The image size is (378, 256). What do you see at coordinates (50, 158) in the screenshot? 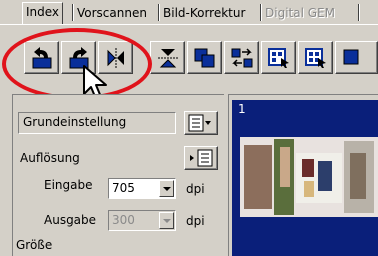
I see `resolution-label: Auflösung` at bounding box center [50, 158].